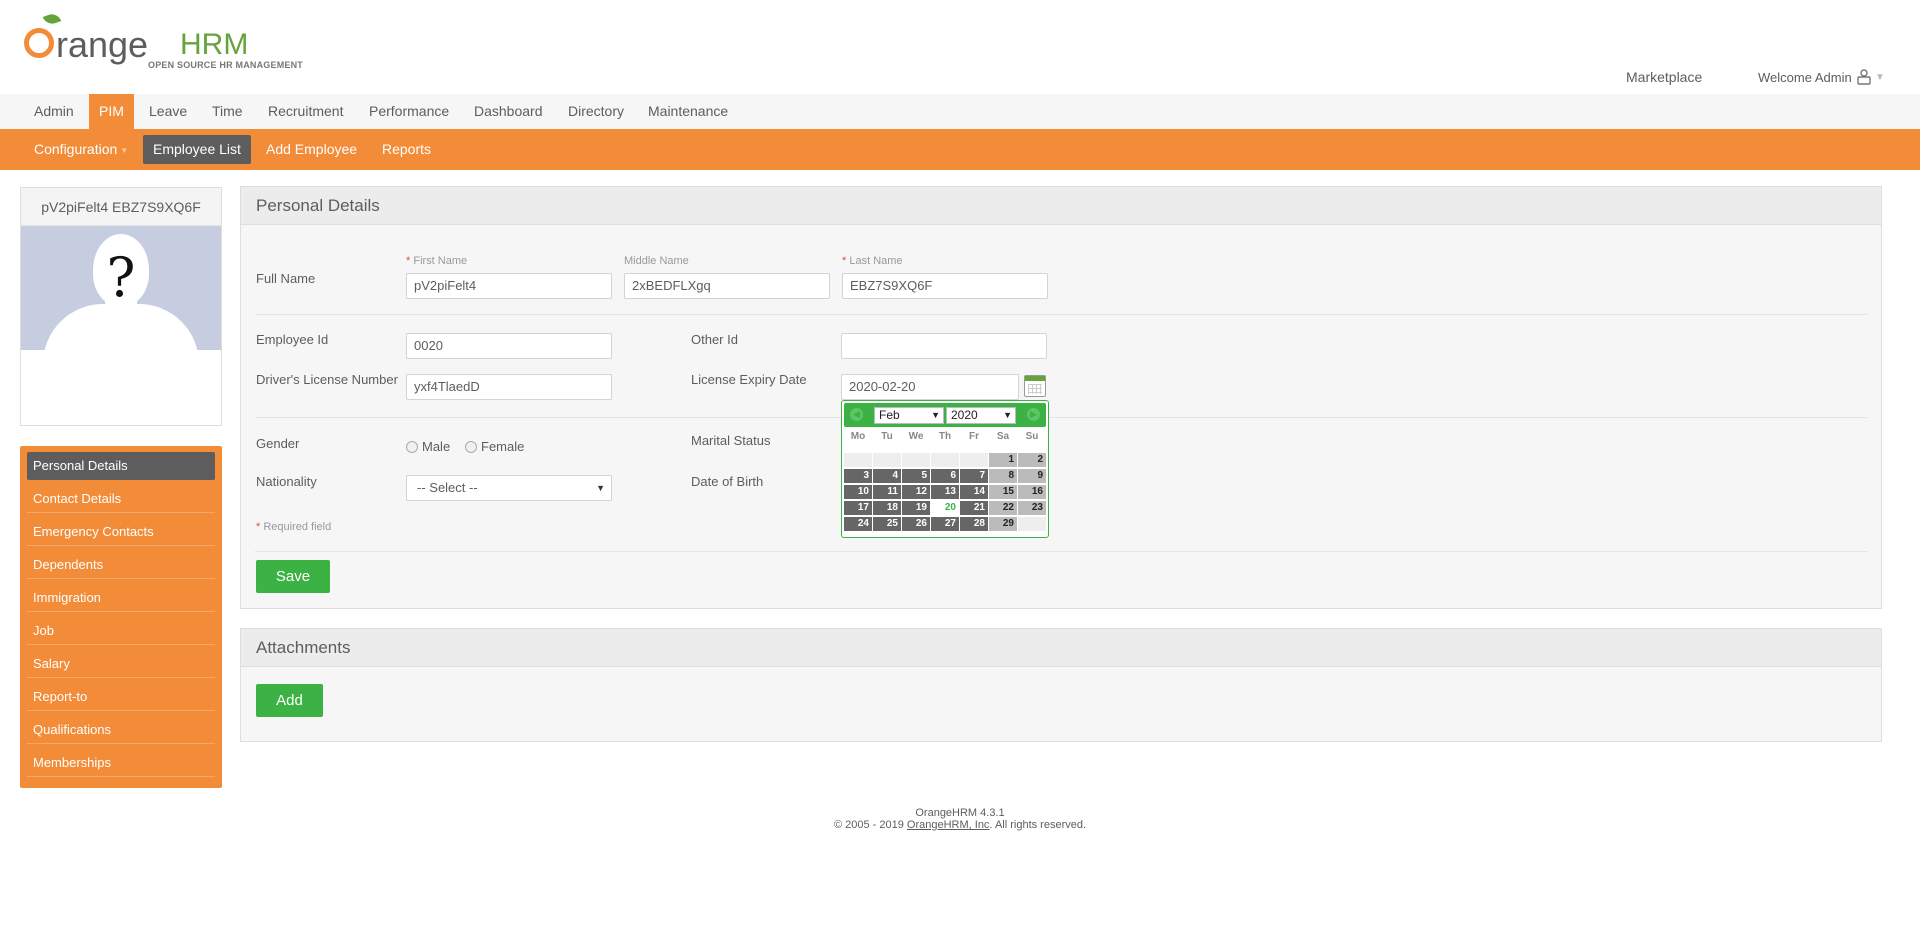 The image size is (1920, 925). Describe the element at coordinates (292, 339) in the screenshot. I see `employee-id-label: Employee Id` at that location.